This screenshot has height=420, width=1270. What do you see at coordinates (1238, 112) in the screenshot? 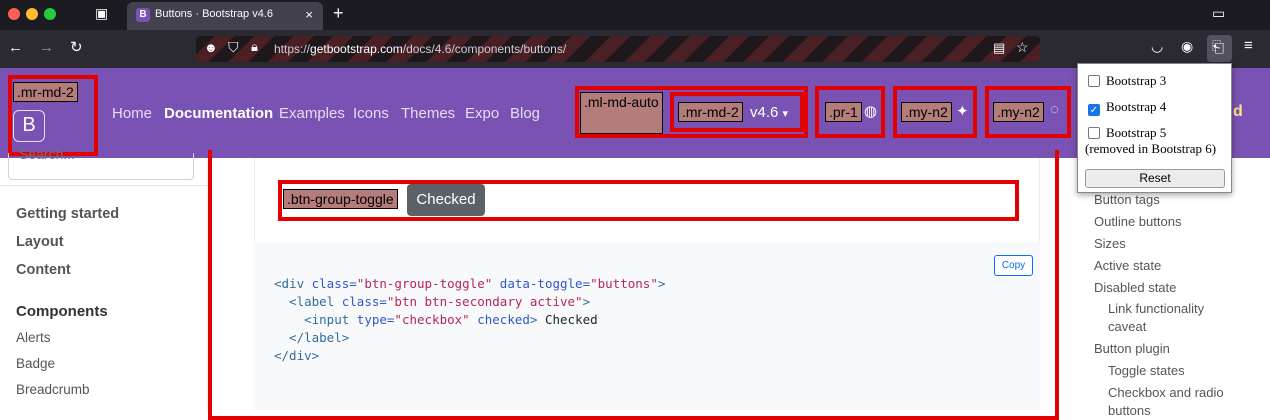
I see `download-button-fragment: d` at bounding box center [1238, 112].